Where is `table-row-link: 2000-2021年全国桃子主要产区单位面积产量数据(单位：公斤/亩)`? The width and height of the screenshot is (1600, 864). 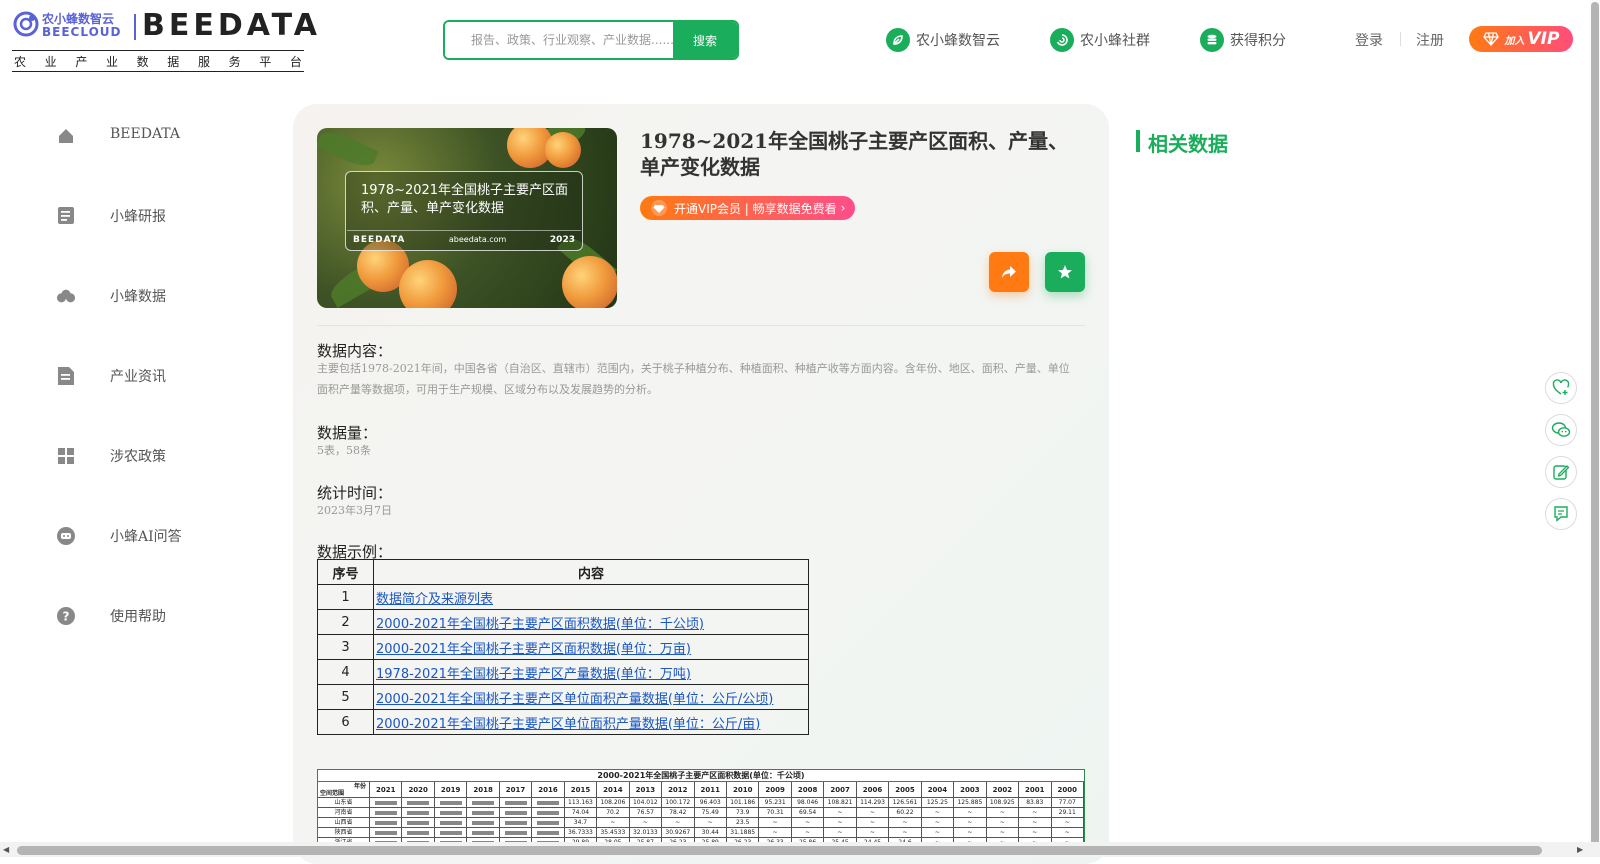 table-row-link: 2000-2021年全国桃子主要产区单位面积产量数据(单位：公斤/亩) is located at coordinates (568, 724).